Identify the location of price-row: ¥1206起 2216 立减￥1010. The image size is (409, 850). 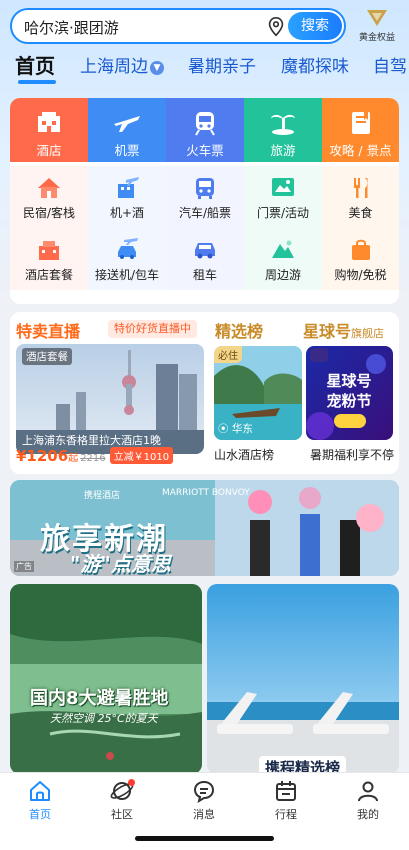
(111, 456).